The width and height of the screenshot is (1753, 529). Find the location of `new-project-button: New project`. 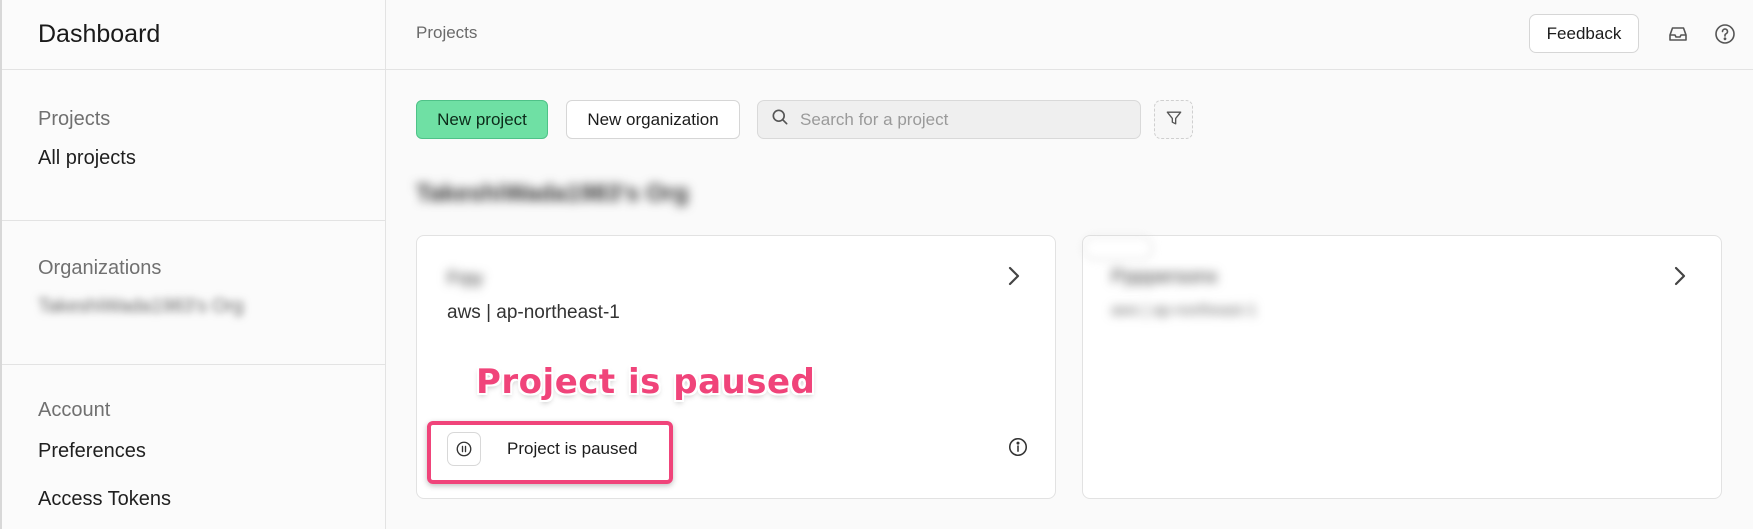

new-project-button: New project is located at coordinates (482, 119).